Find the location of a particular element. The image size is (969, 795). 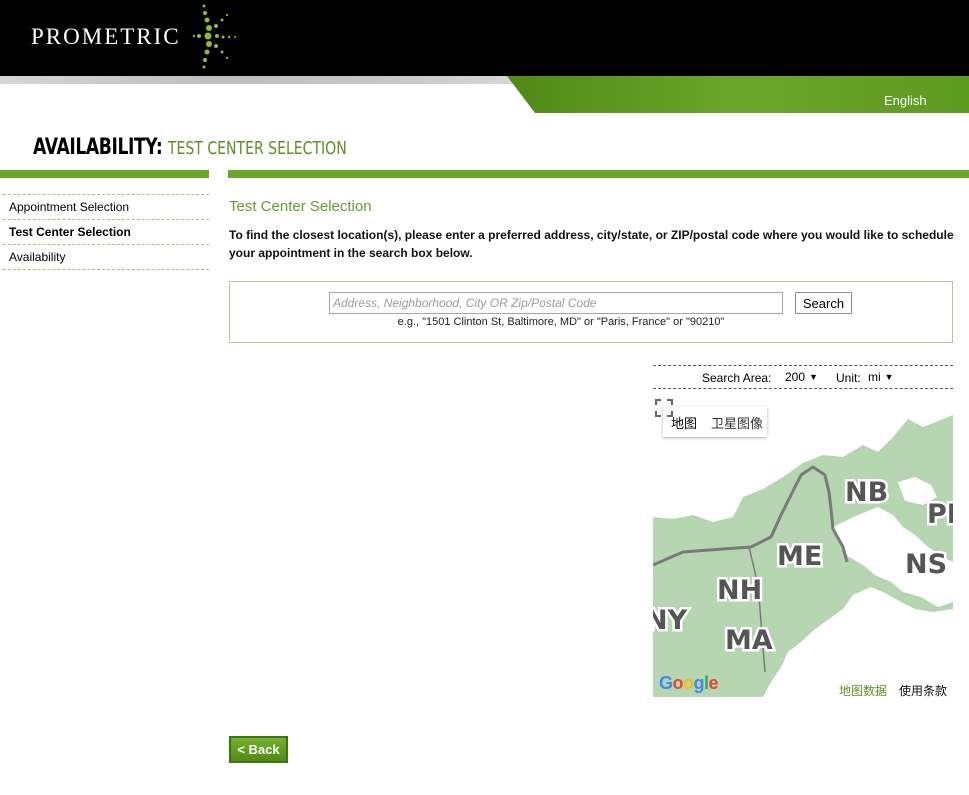

unit-select: mi ▼ is located at coordinates (881, 377).